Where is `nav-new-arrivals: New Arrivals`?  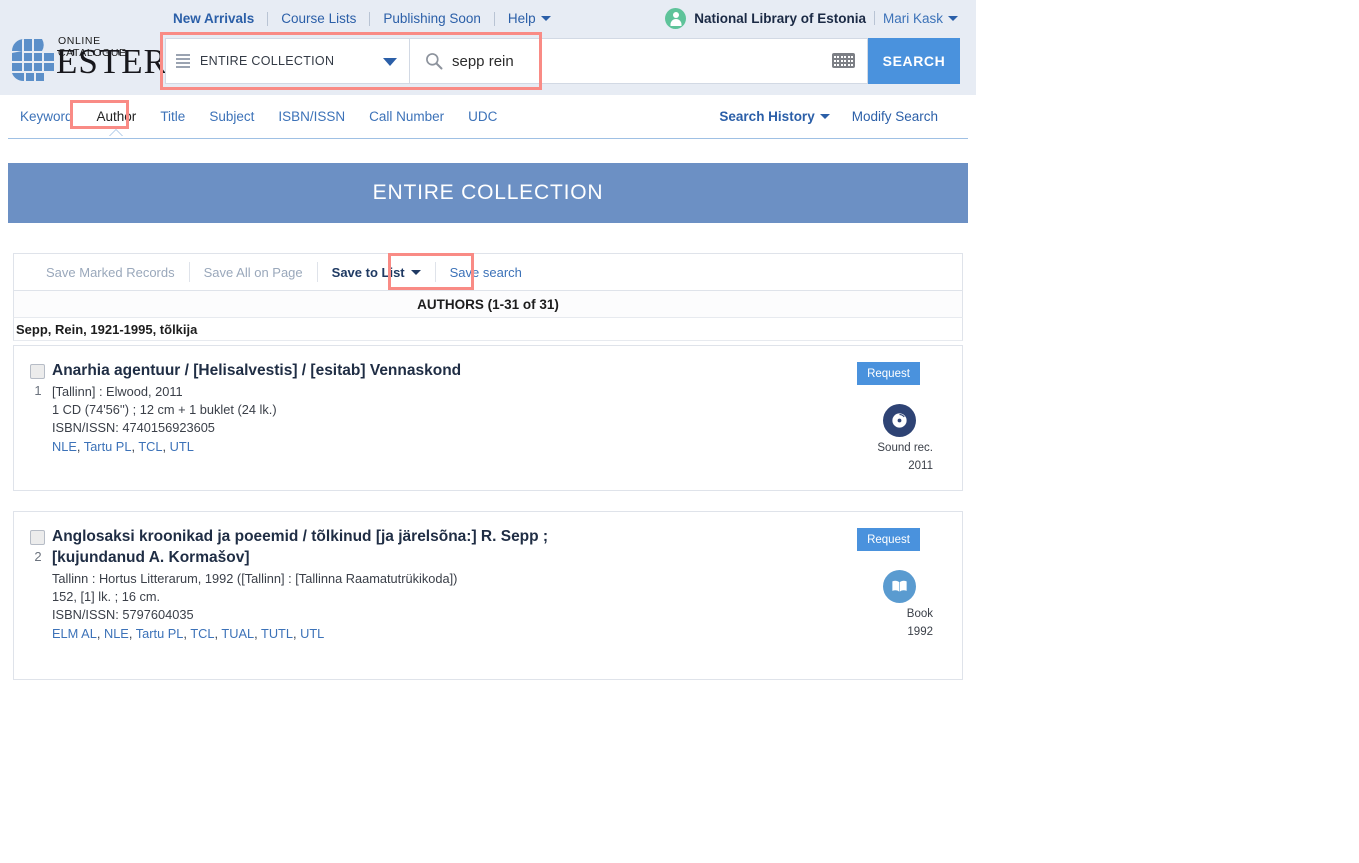 nav-new-arrivals: New Arrivals is located at coordinates (213, 19).